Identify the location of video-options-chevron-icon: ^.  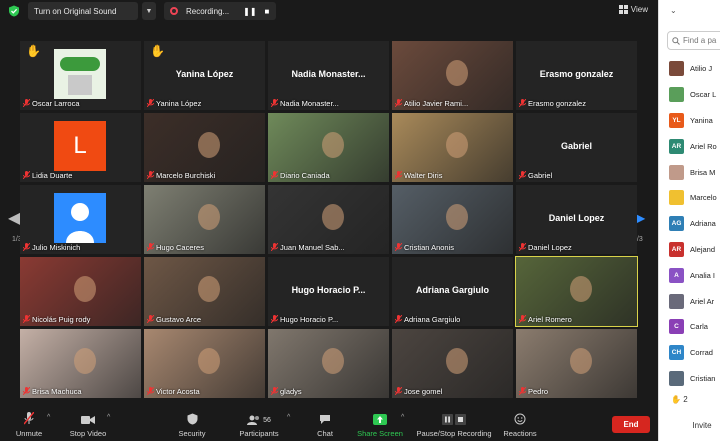
(108, 417).